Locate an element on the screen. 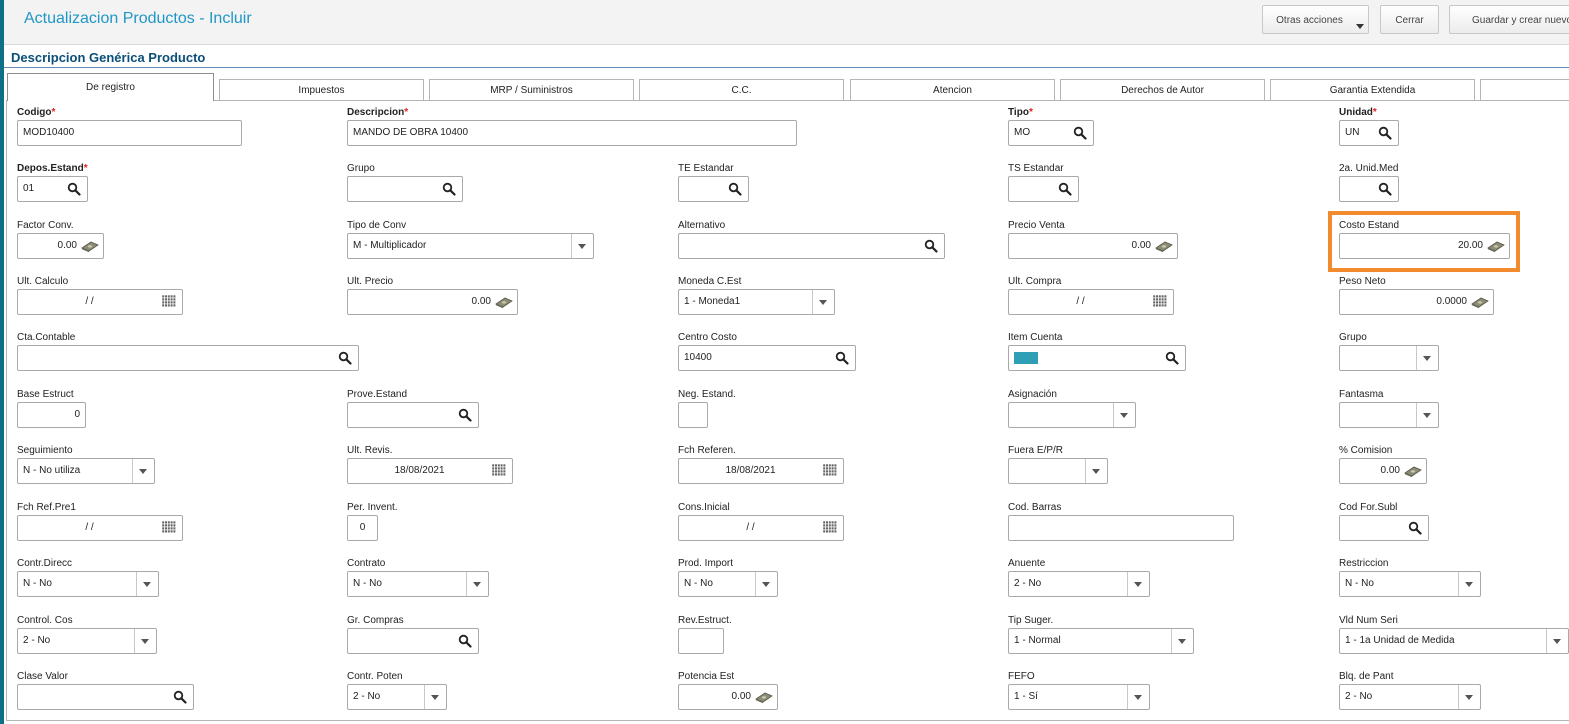  peso-neto-input: 0.0000 is located at coordinates (1416, 302).